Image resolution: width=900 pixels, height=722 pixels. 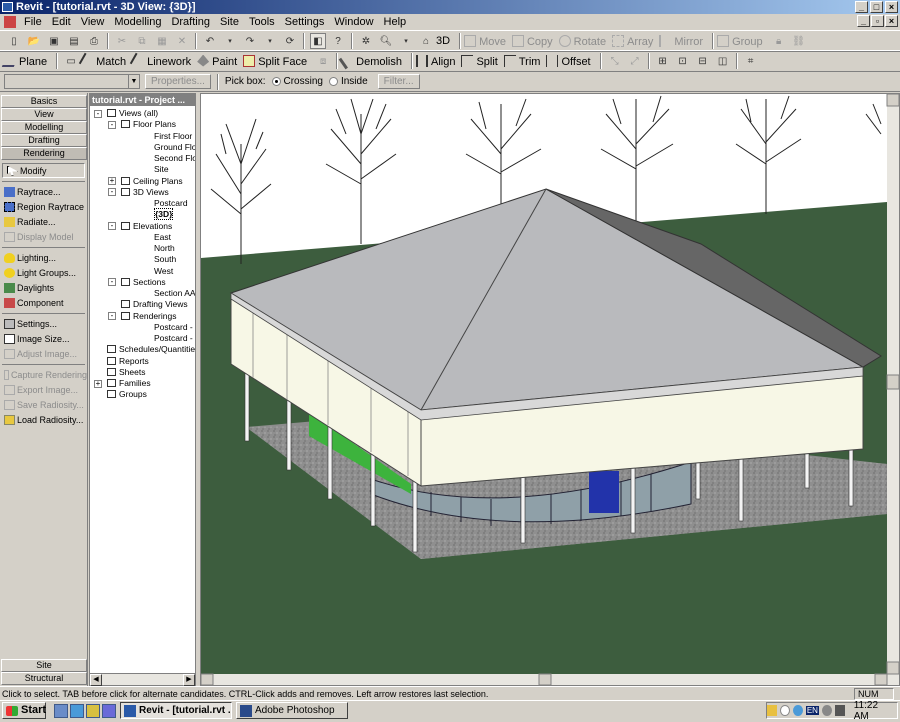 I want to click on pin-icon: ⌗, so click(x=751, y=61).